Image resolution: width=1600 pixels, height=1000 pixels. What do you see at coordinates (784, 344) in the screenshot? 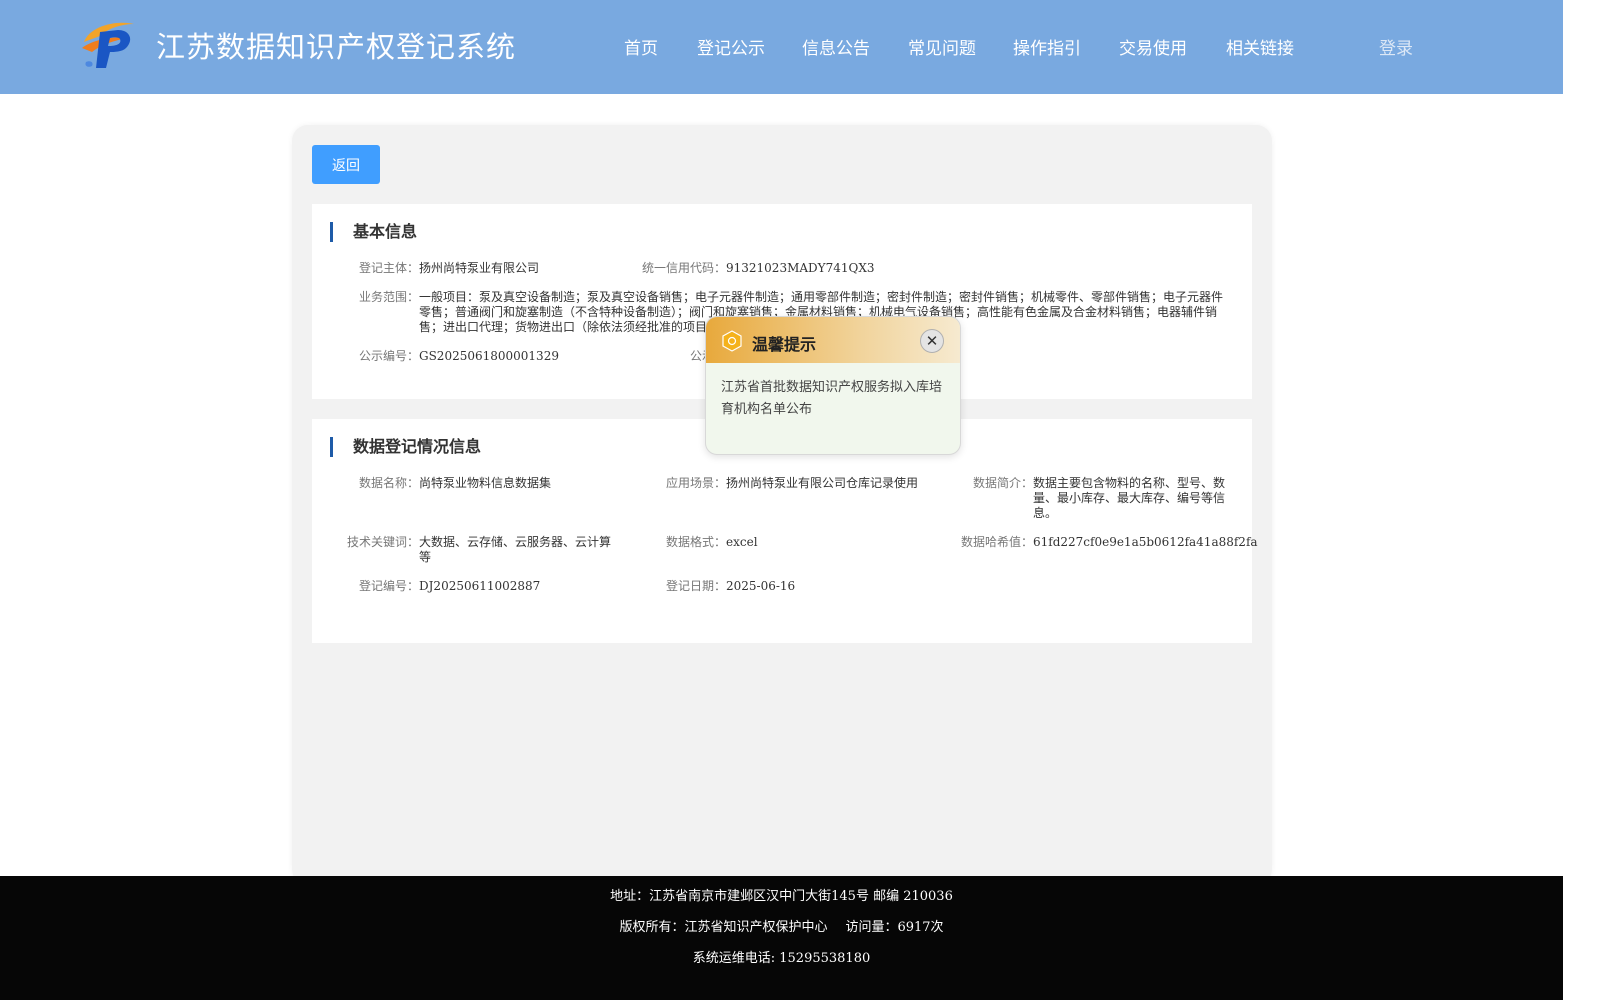
I see `popup-title: 温馨提示` at bounding box center [784, 344].